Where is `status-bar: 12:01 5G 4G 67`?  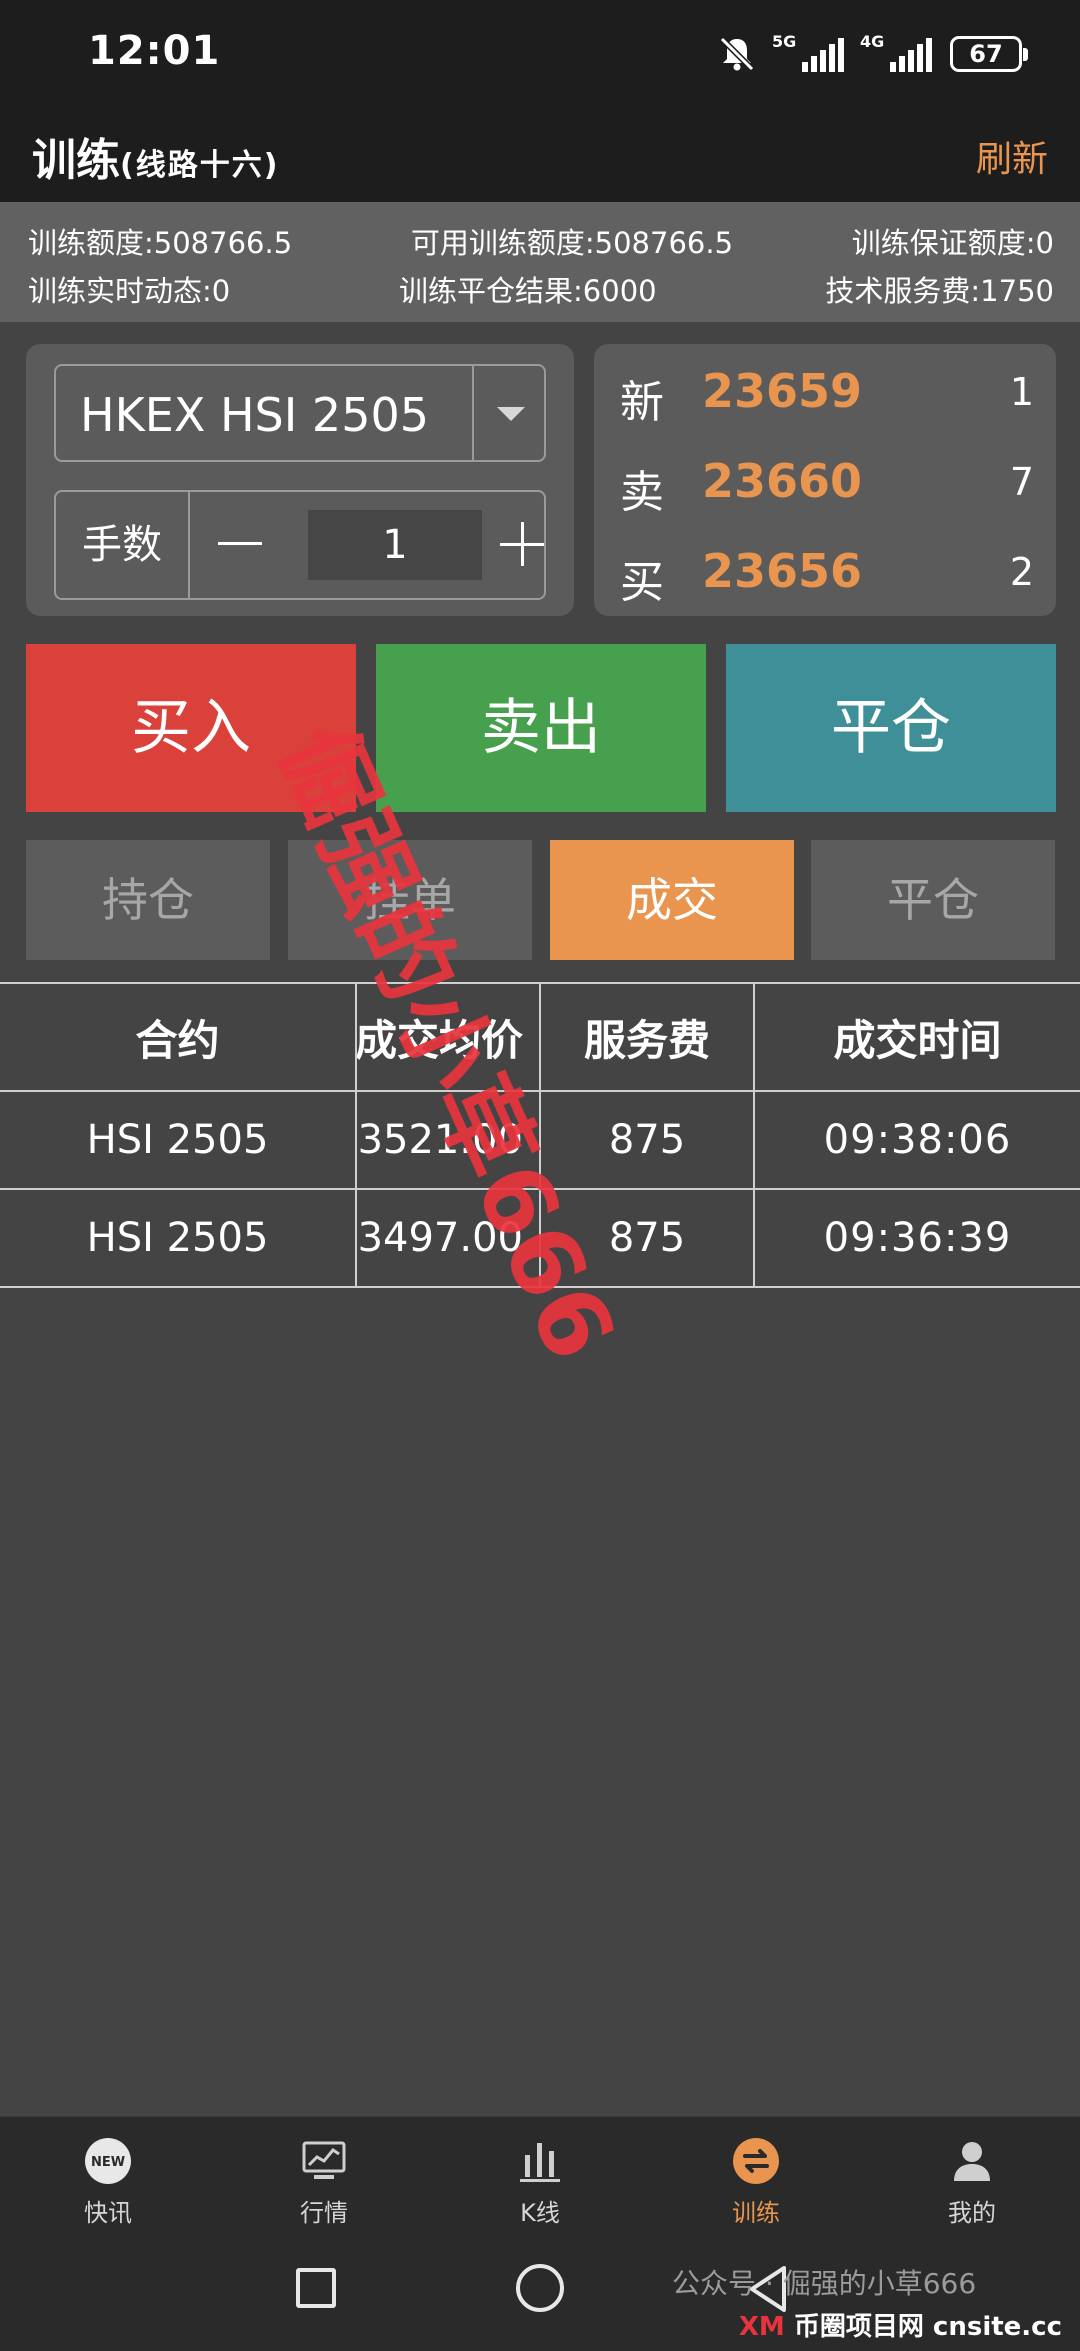 status-bar: 12:01 5G 4G 67 is located at coordinates (540, 56).